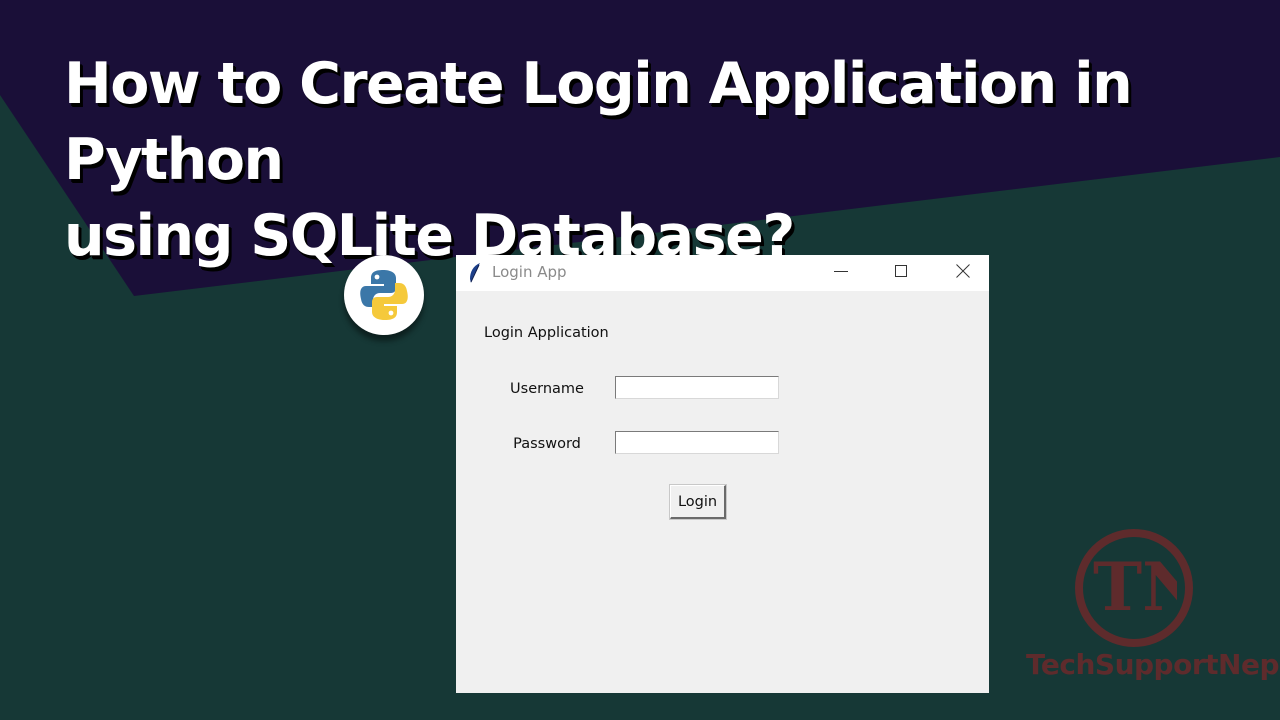  Describe the element at coordinates (475, 275) in the screenshot. I see `tk-feather-icon` at that location.